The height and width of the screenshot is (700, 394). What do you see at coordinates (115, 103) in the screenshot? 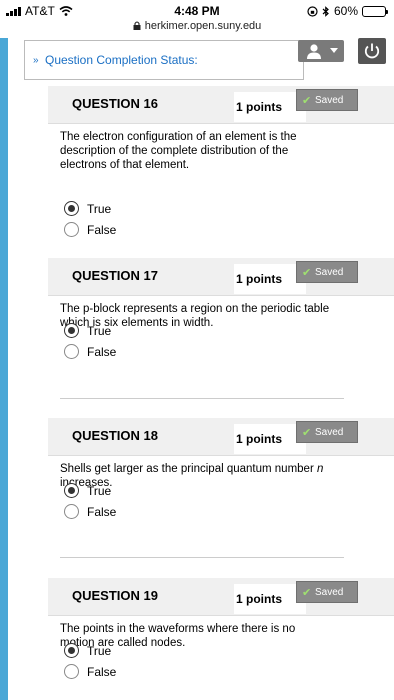
I see `question-title: QUESTION 16` at bounding box center [115, 103].